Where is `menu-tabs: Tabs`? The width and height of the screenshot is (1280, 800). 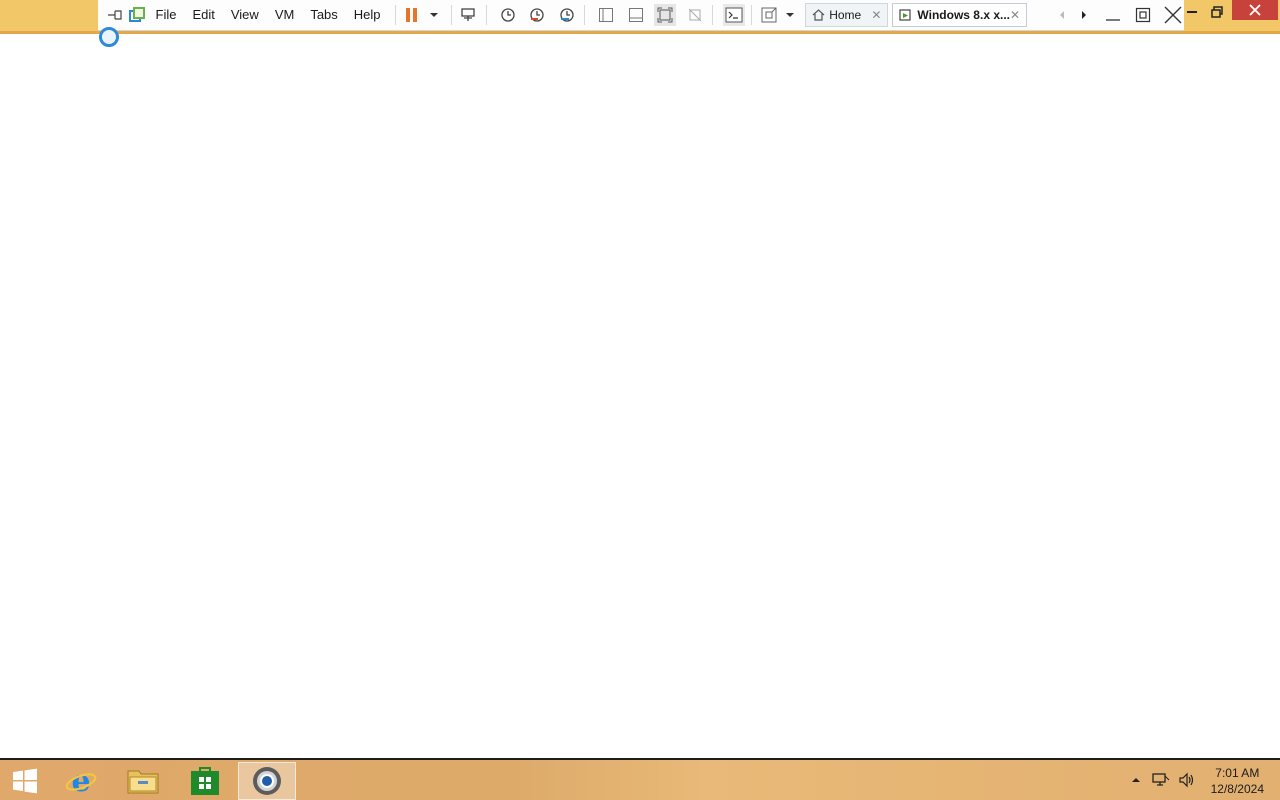
menu-tabs: Tabs is located at coordinates (323, 15).